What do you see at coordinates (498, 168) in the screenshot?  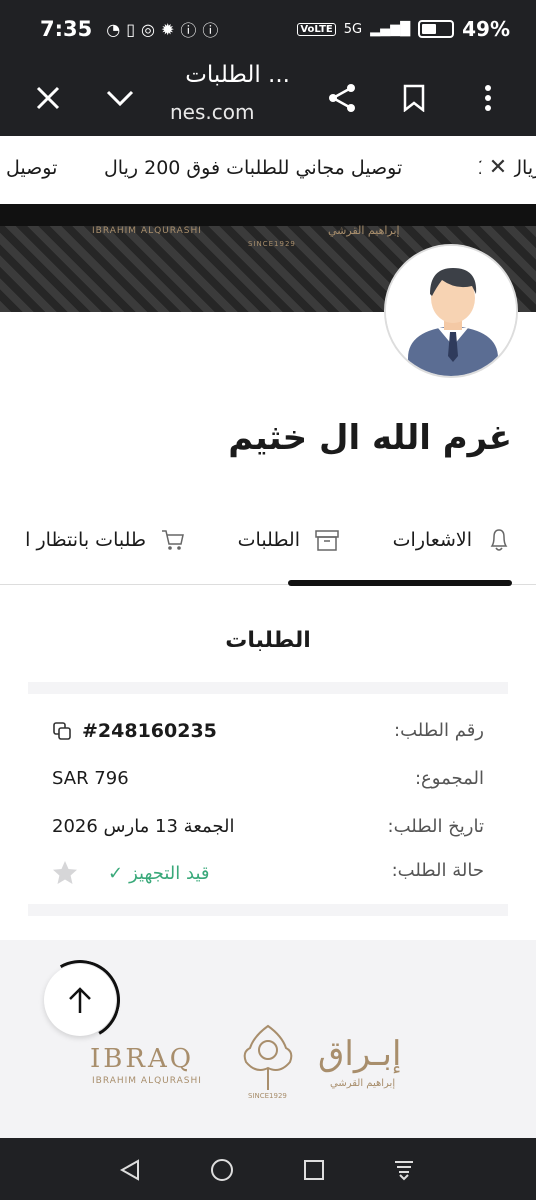 I see `promo-close-button: ✕` at bounding box center [498, 168].